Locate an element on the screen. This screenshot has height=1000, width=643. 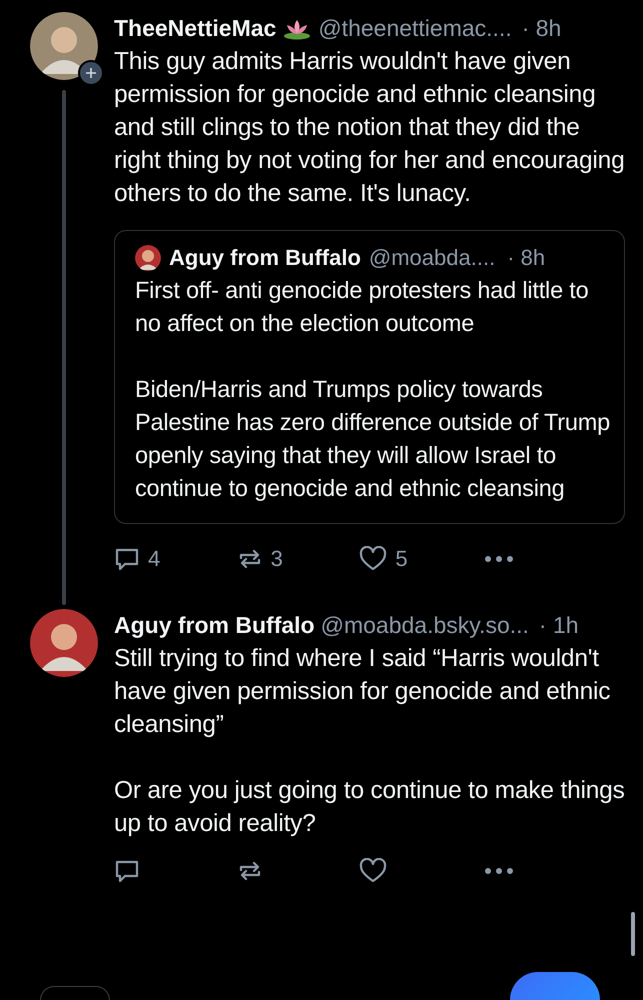
quote-time: · 8h is located at coordinates (526, 258).